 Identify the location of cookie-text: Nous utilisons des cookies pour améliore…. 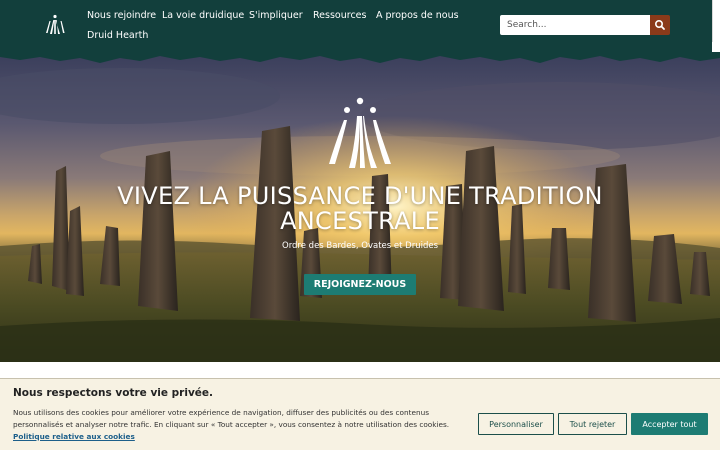
(231, 418).